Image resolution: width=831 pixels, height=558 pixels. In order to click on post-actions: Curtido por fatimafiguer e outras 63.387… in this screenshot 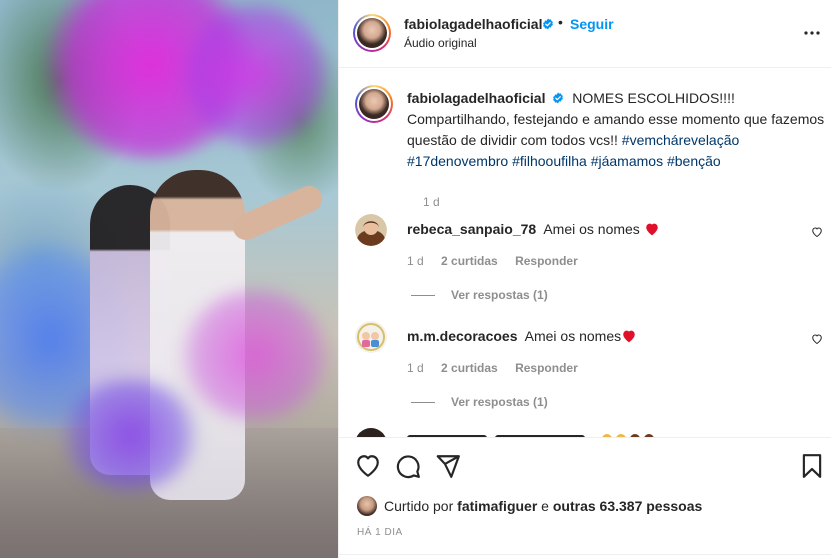, I will do `click(585, 497)`.